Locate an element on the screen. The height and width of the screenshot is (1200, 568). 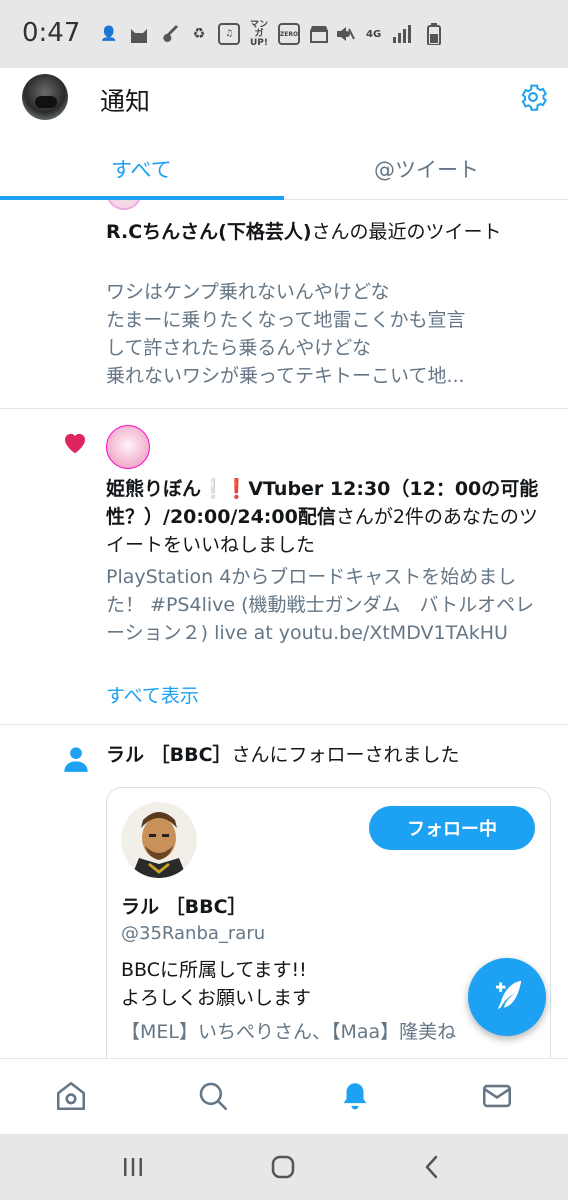
app-header: 通知 すべて @ツイート is located at coordinates (284, 134).